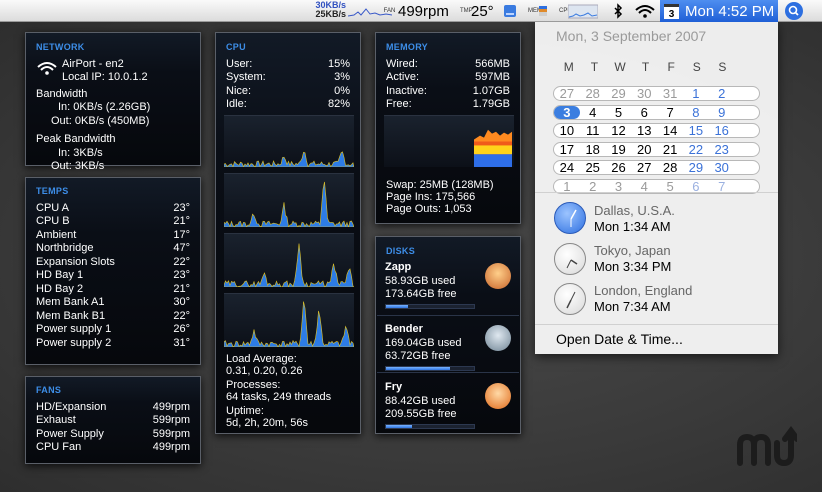 This screenshot has height=492, width=822. Describe the element at coordinates (245, 411) in the screenshot. I see `uptime-label: Uptime:` at that location.